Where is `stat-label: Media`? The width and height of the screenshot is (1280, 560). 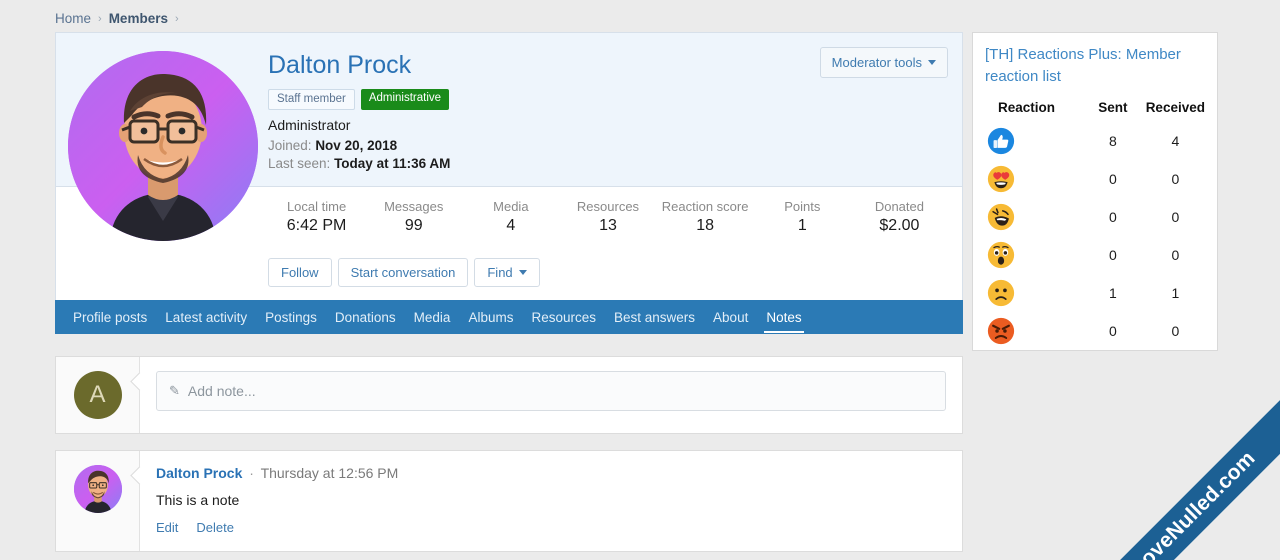
stat-label: Media is located at coordinates (511, 207).